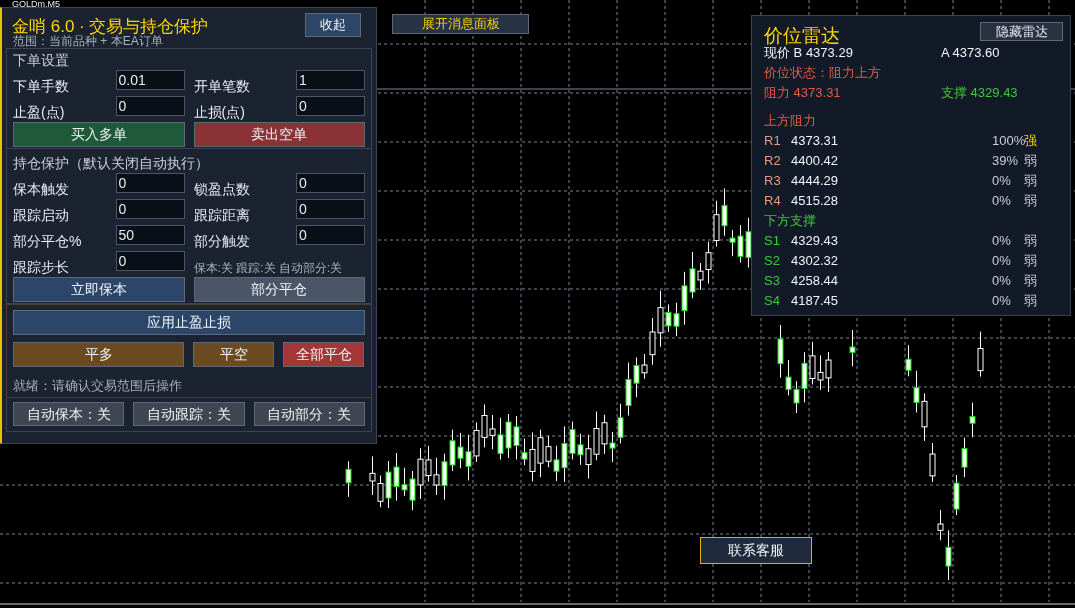 This screenshot has height=608, width=1075. I want to click on level-name: R1, so click(773, 141).